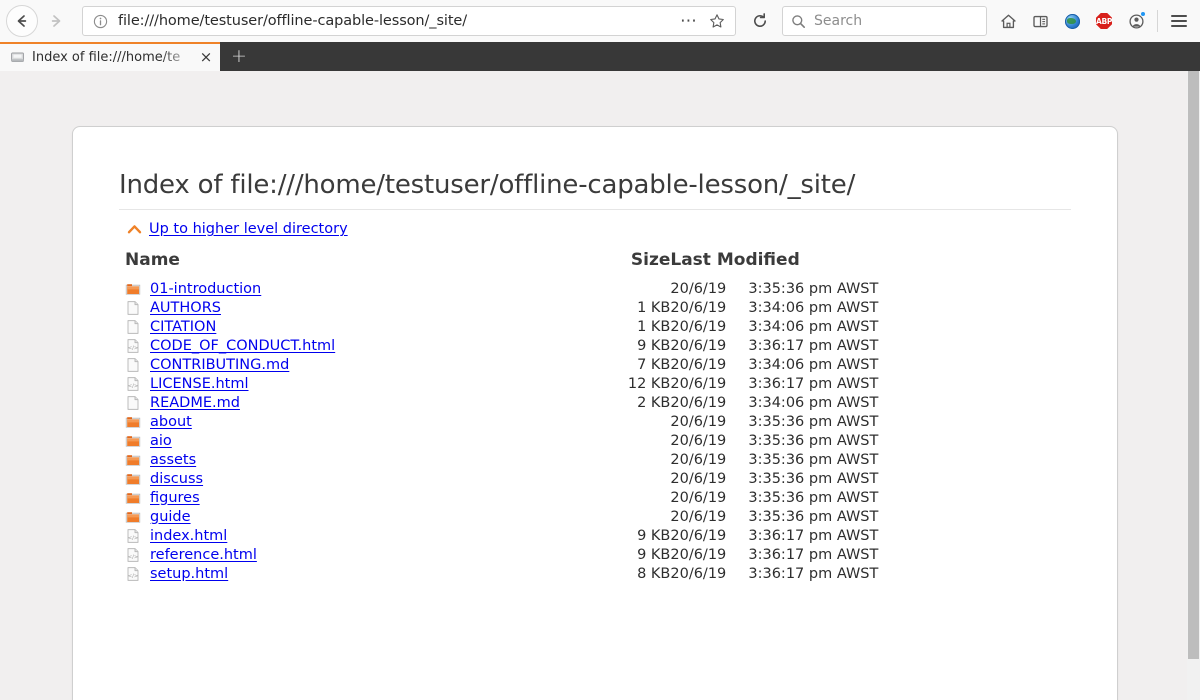  Describe the element at coordinates (838, 21) in the screenshot. I see `search-placeholder: Search` at that location.